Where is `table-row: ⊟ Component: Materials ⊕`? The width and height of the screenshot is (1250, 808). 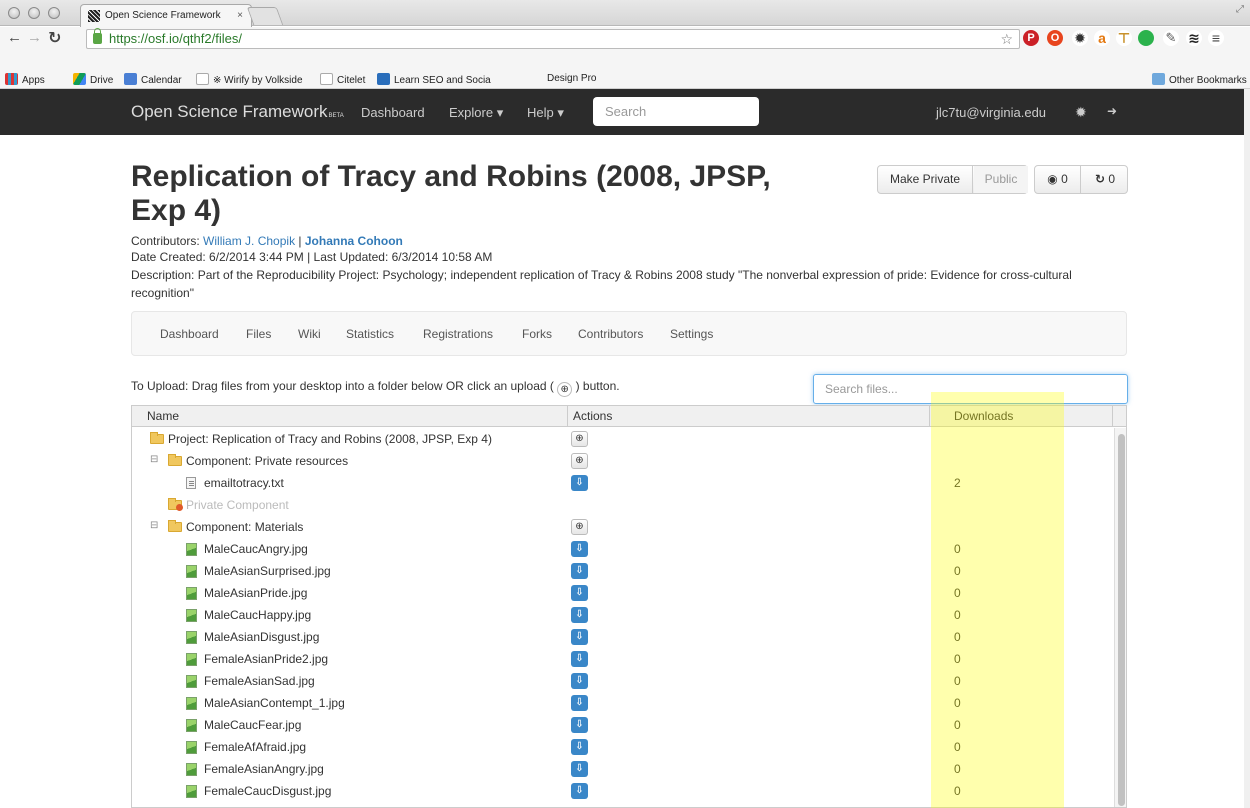
table-row: ⊟ Component: Materials ⊕ is located at coordinates (622, 527).